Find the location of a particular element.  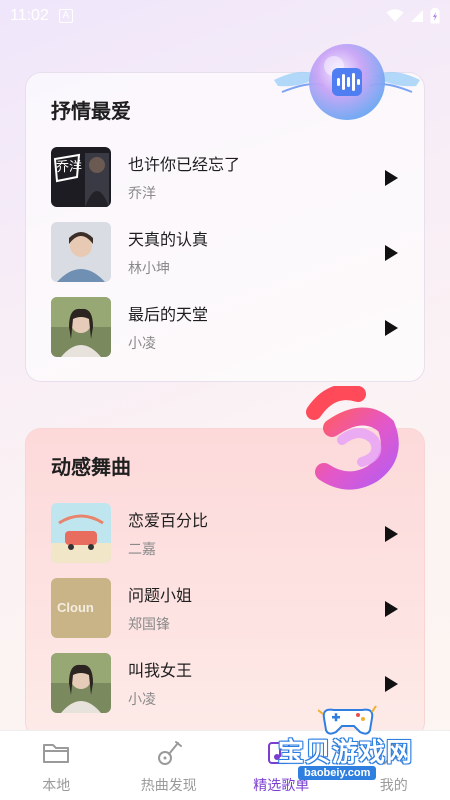

song-title: 也许你已经忘了 is located at coordinates (184, 164).